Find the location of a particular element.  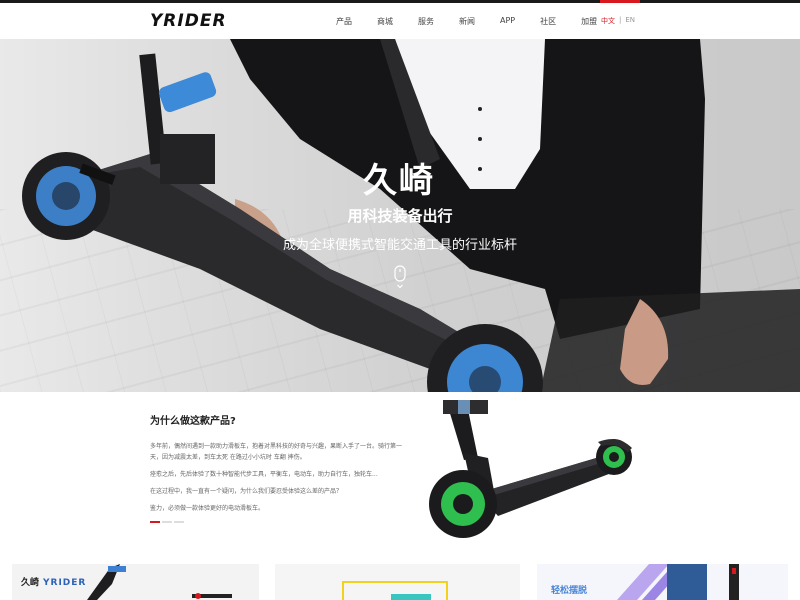

purple-stripes-graphic is located at coordinates (678, 582).